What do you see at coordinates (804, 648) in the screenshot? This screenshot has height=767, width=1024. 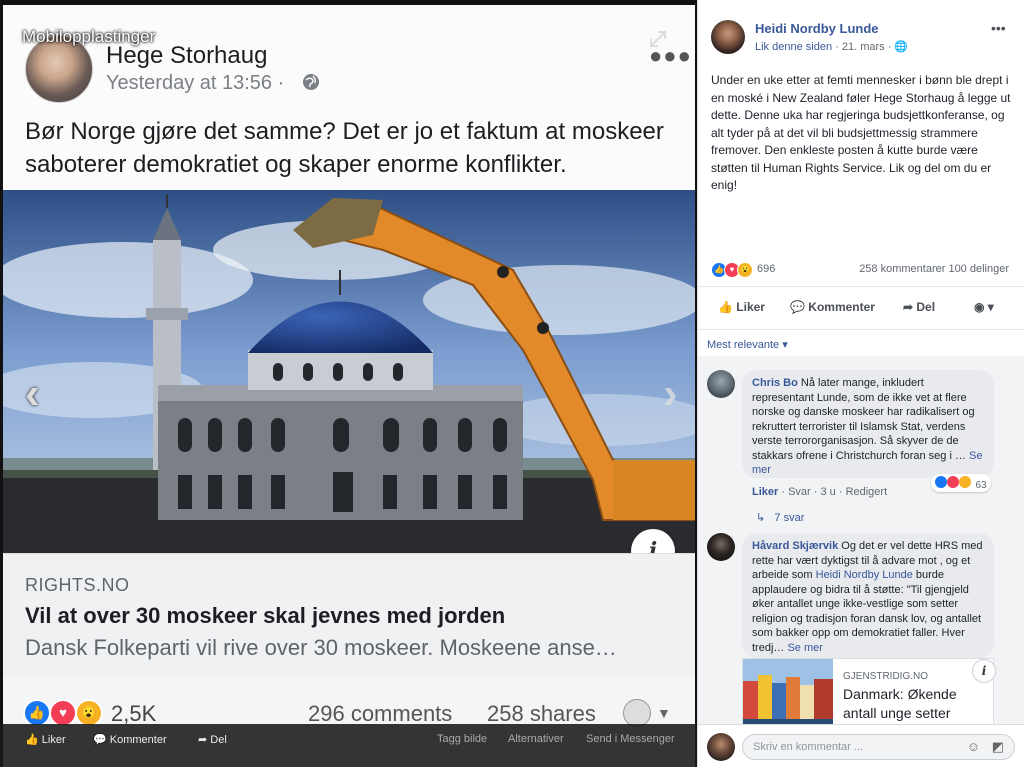 I see `see-more-link: Se mer` at bounding box center [804, 648].